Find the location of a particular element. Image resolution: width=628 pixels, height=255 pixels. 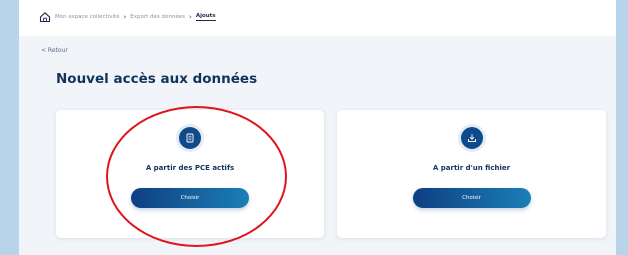

download-tray-icon is located at coordinates (471, 138).